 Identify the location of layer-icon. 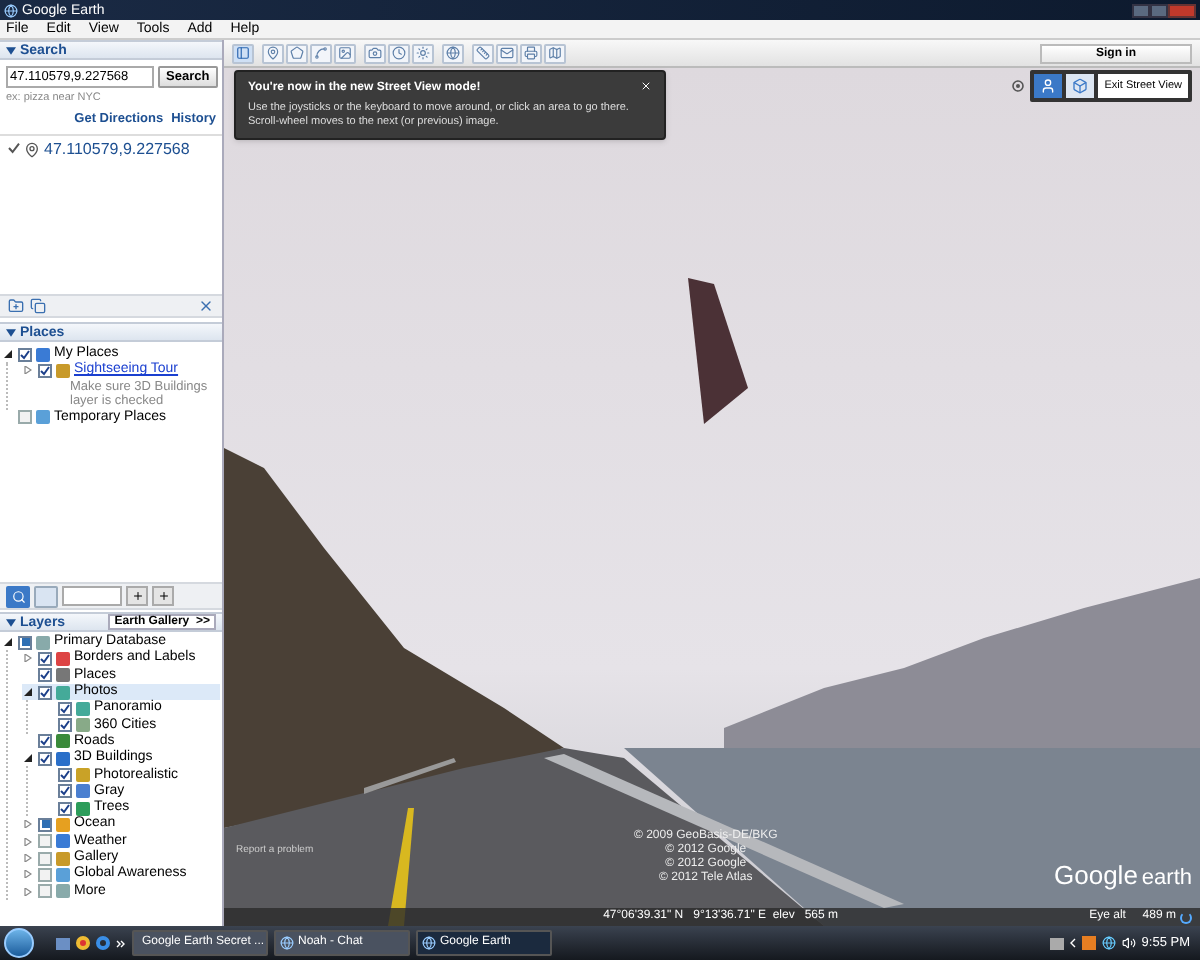
(43, 417).